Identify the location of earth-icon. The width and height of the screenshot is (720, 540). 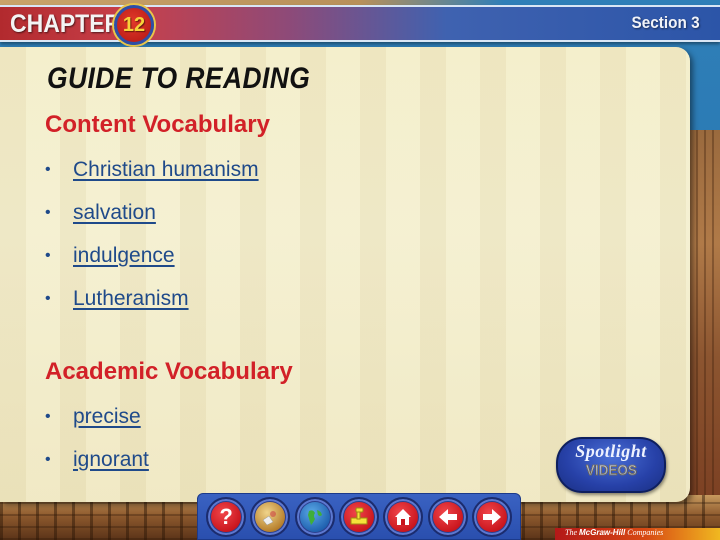
(314, 516).